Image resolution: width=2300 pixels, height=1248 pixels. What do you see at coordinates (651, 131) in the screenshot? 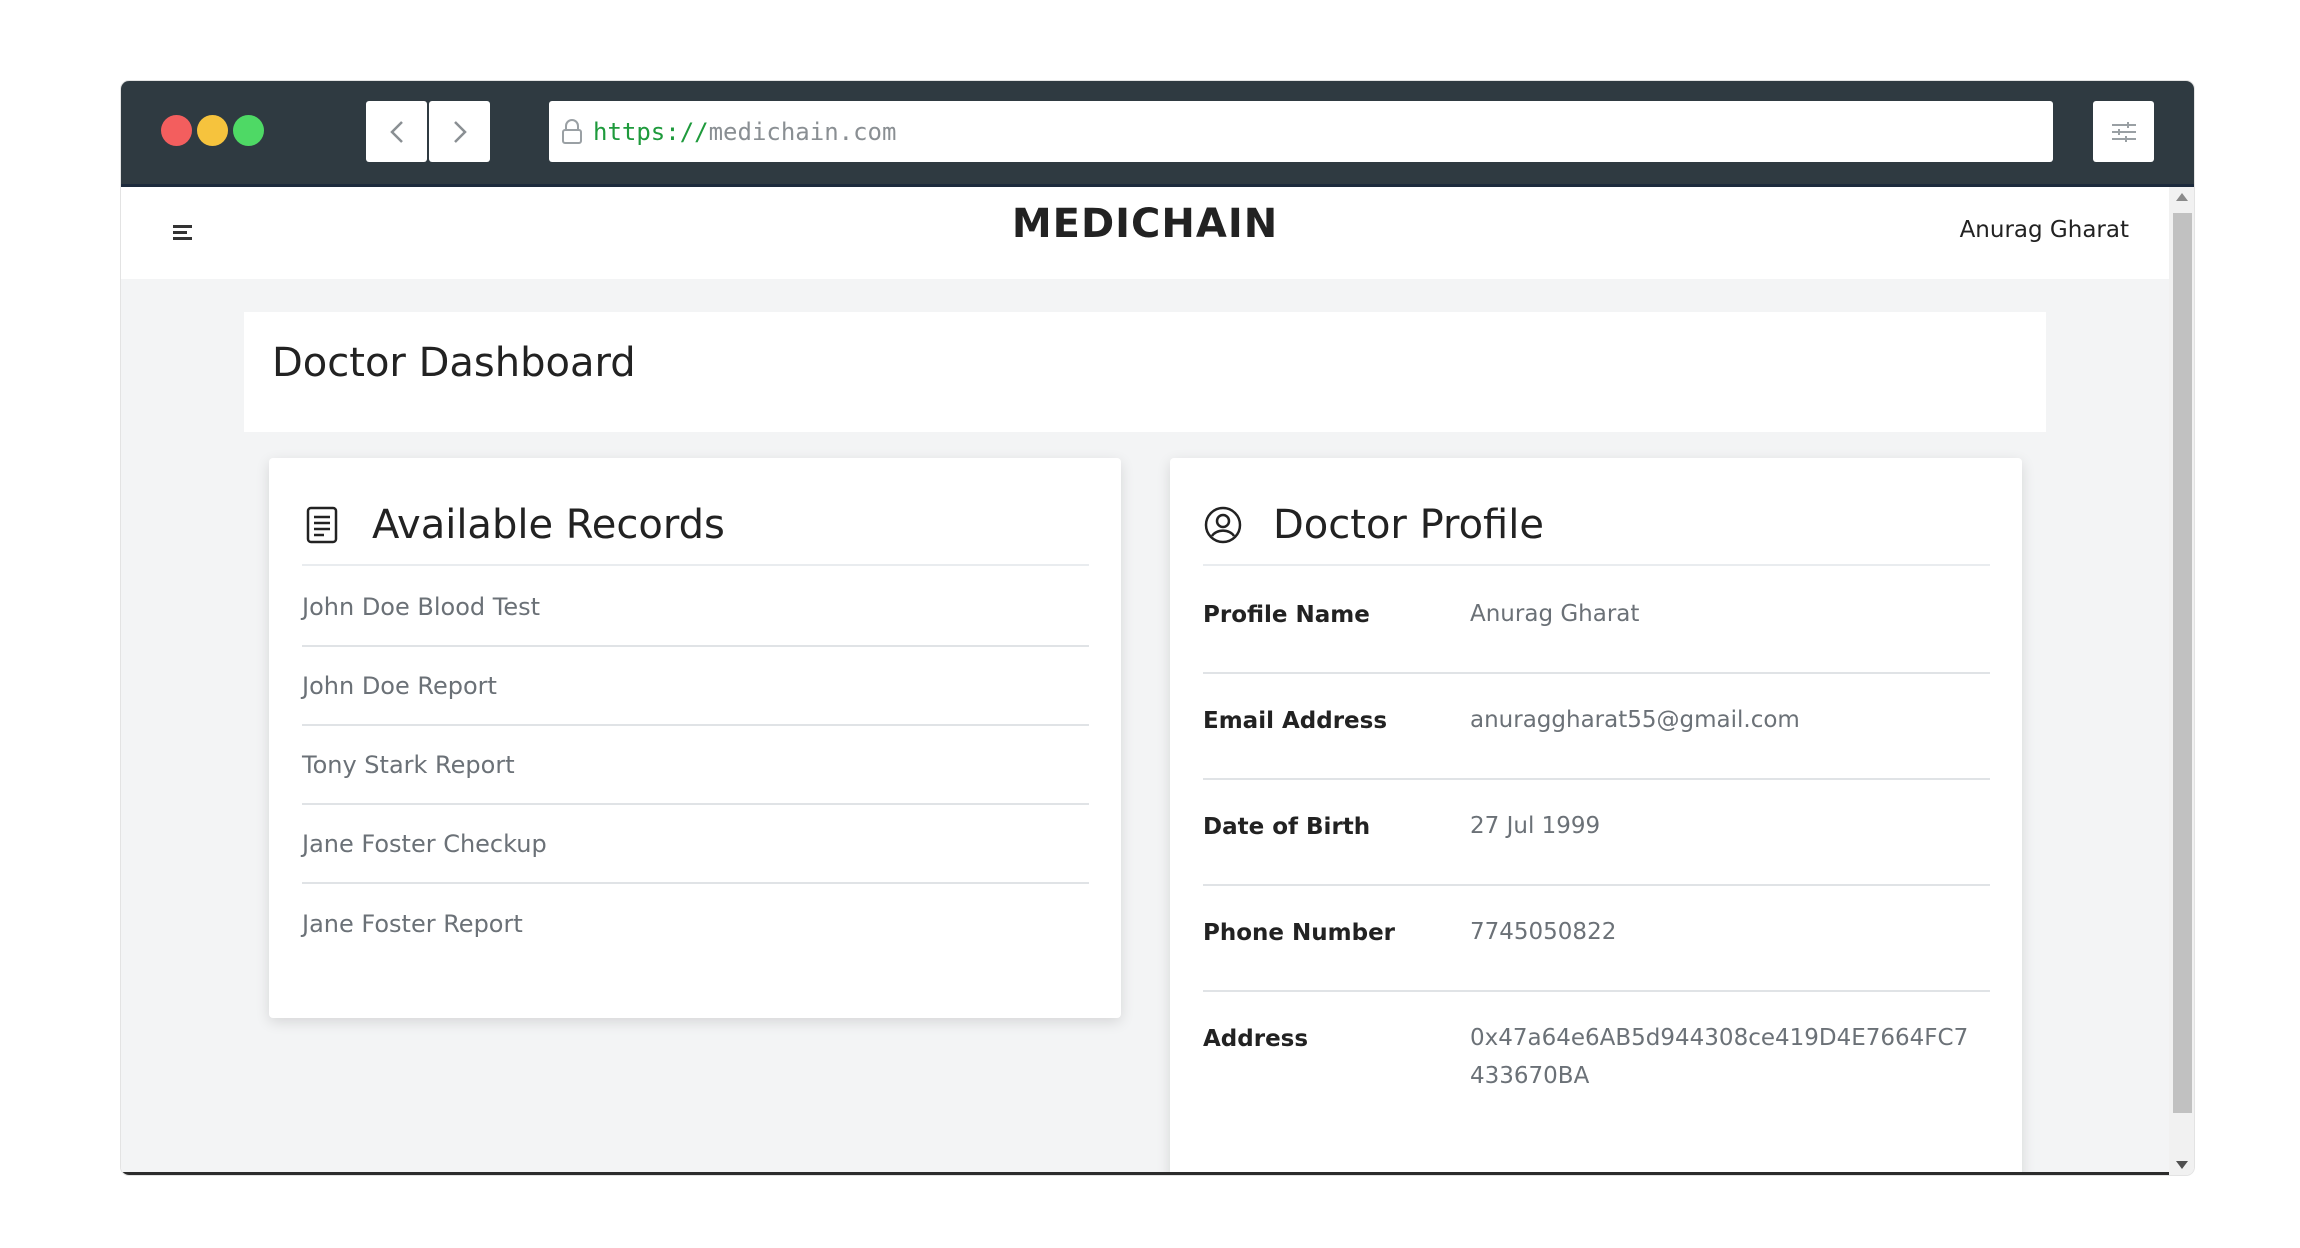
I see `url-scheme: https://` at bounding box center [651, 131].